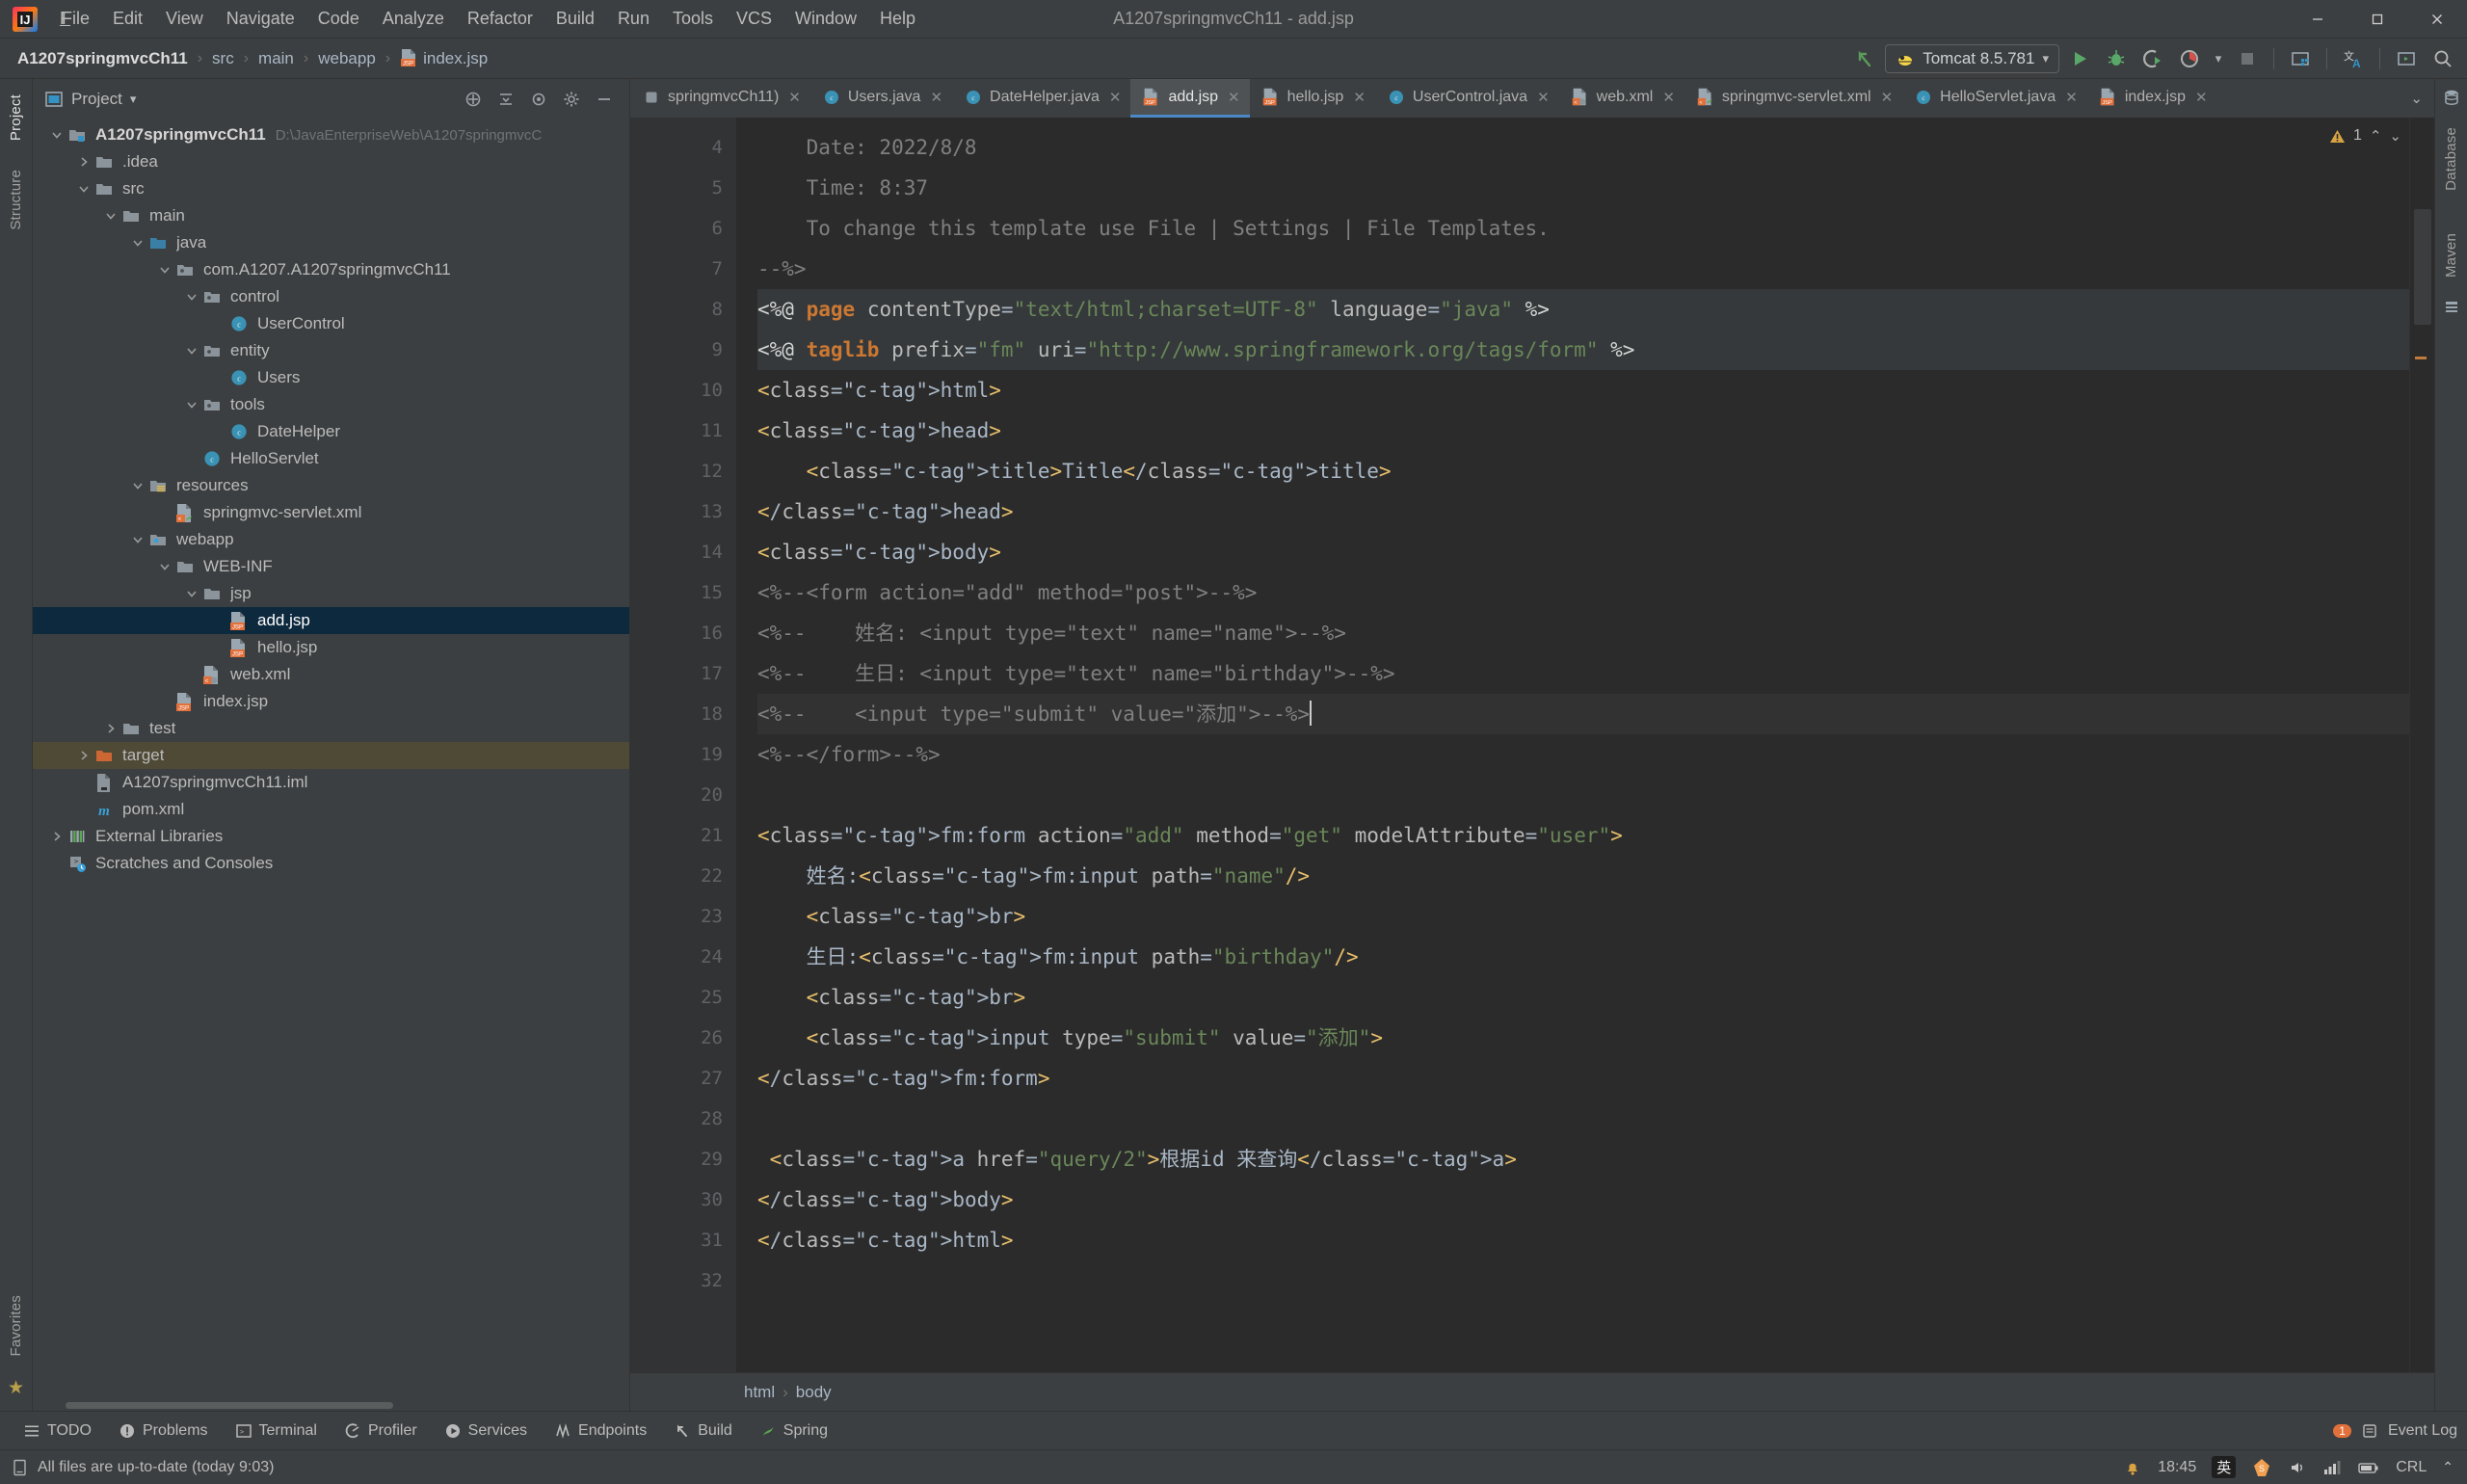  What do you see at coordinates (2451, 255) in the screenshot?
I see `sidebar-tab-maven: Maven` at bounding box center [2451, 255].